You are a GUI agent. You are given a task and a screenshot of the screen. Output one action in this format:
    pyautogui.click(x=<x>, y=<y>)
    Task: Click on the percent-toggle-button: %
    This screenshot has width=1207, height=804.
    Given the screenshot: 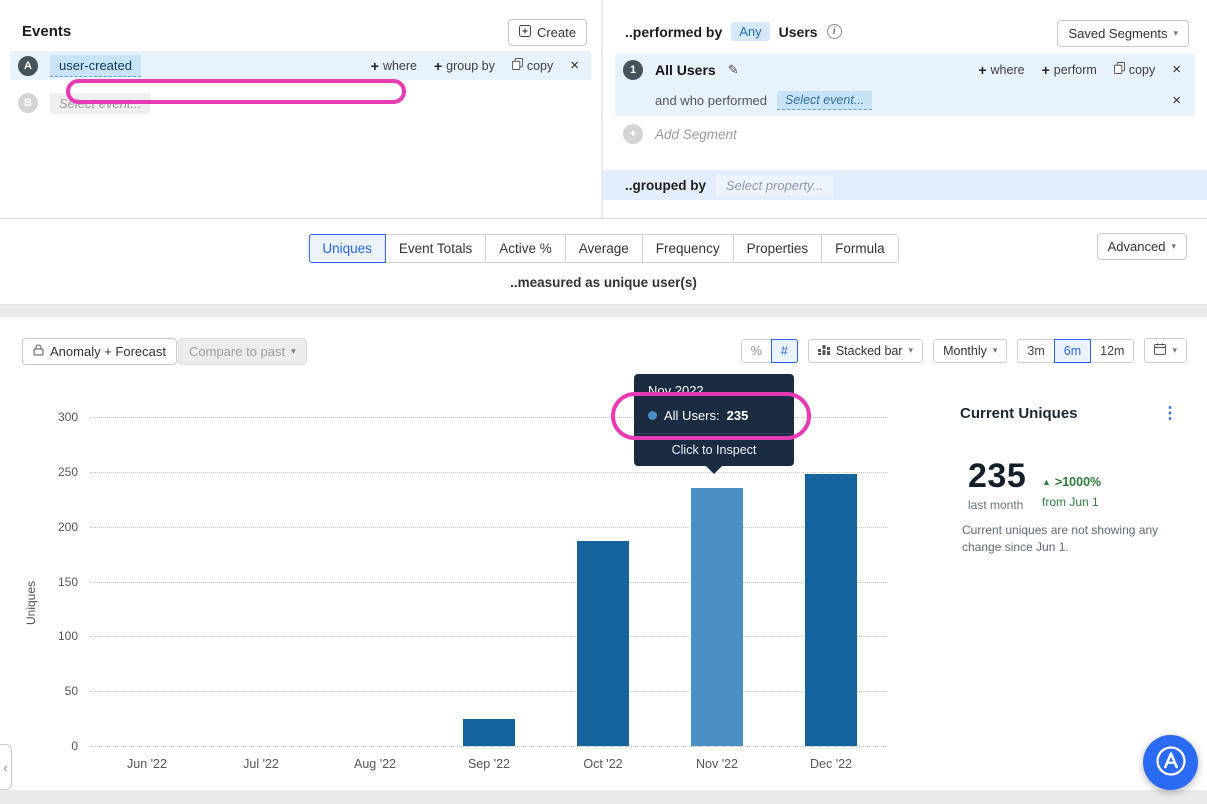 What is the action you would take?
    pyautogui.click(x=756, y=350)
    